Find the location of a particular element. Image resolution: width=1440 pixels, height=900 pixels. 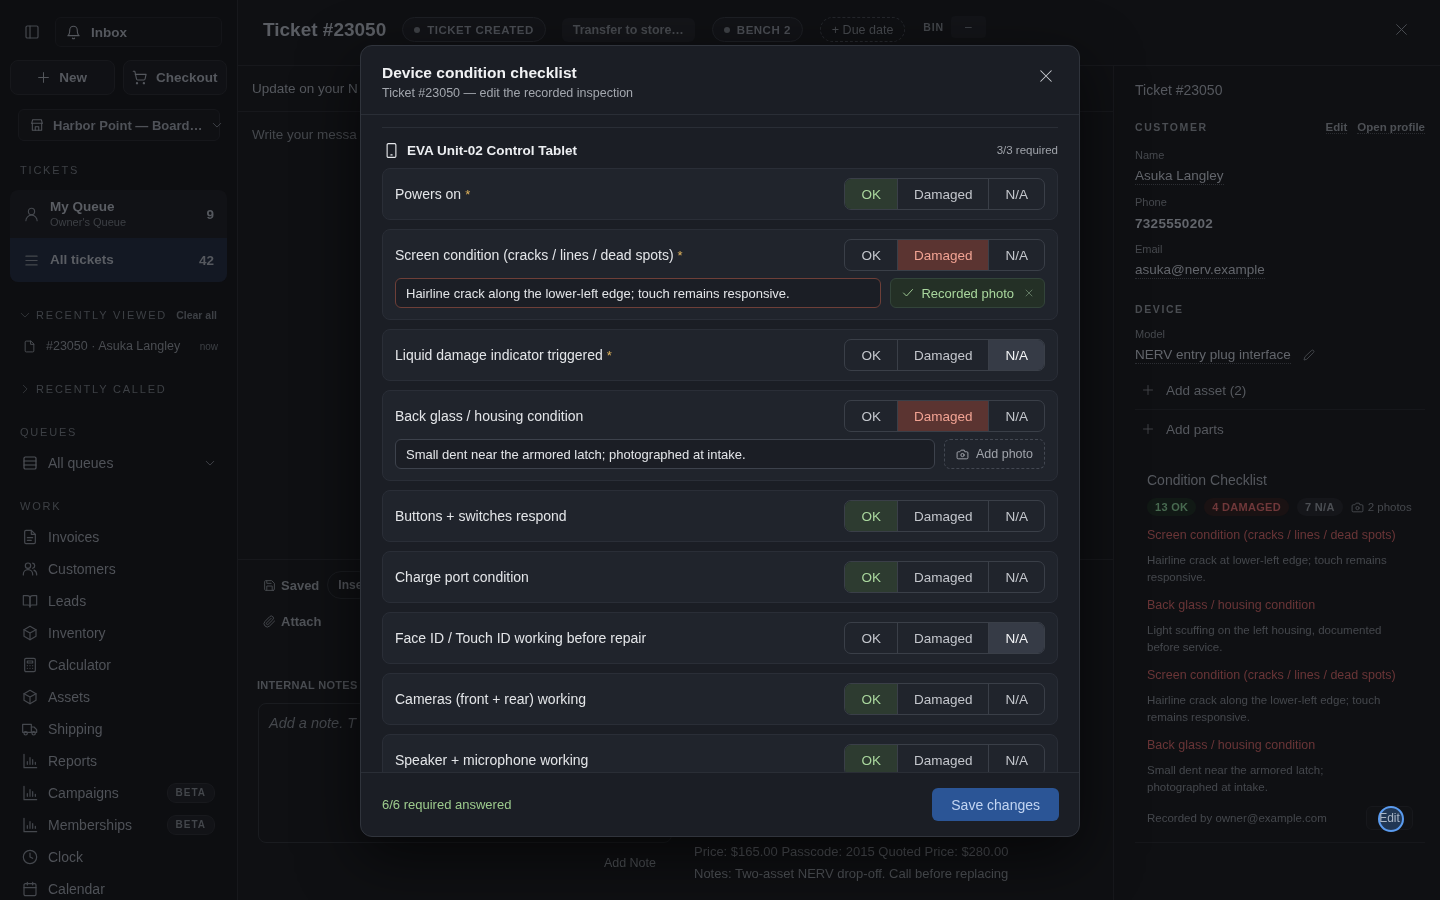

count-badge: 13 OK is located at coordinates (1172, 507).